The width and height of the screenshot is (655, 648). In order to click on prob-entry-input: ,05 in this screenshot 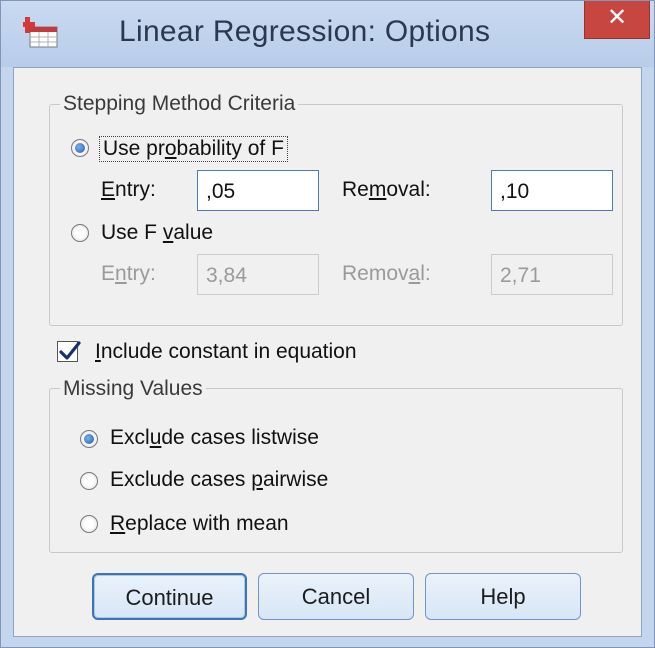, I will do `click(258, 190)`.